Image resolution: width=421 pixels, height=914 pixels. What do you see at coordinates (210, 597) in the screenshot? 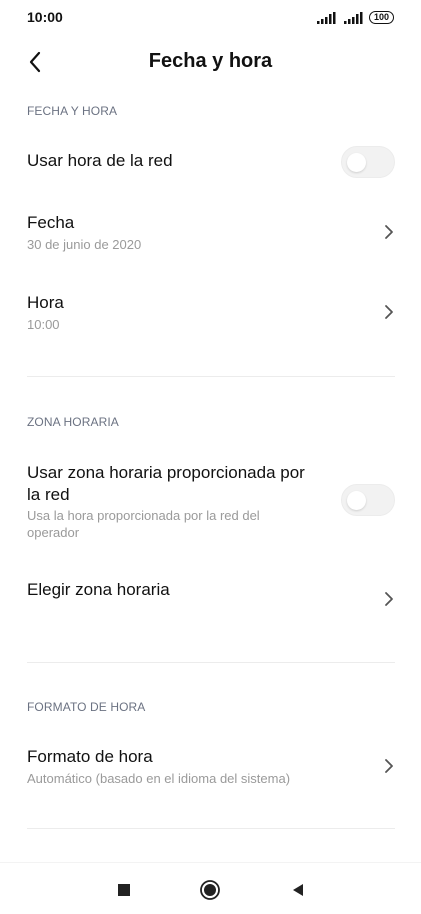
I see `choose-zone-row: Elegir zona horaria` at bounding box center [210, 597].